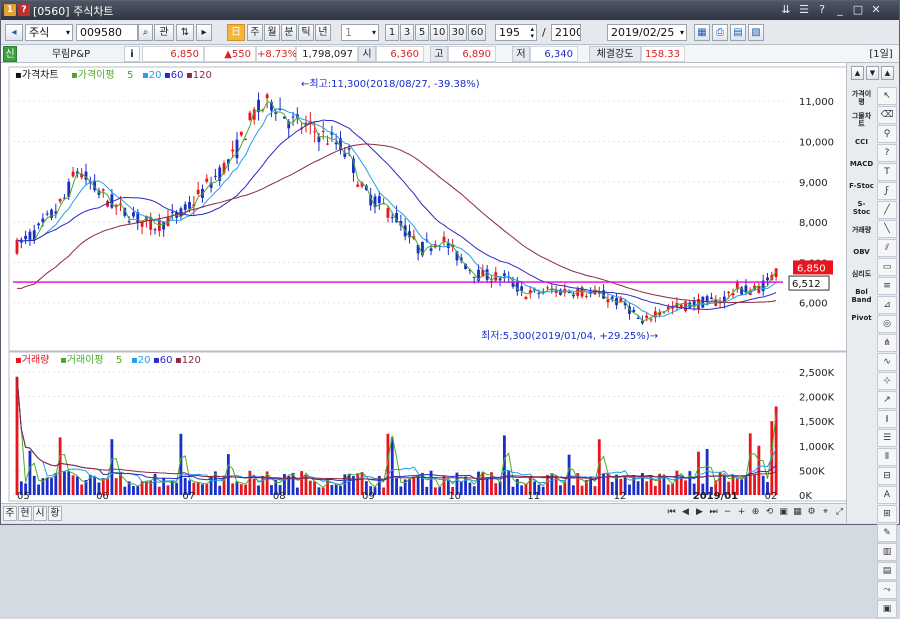 The width and height of the screenshot is (900, 619). What do you see at coordinates (336, 143) in the screenshot?
I see `candle-body` at bounding box center [336, 143].